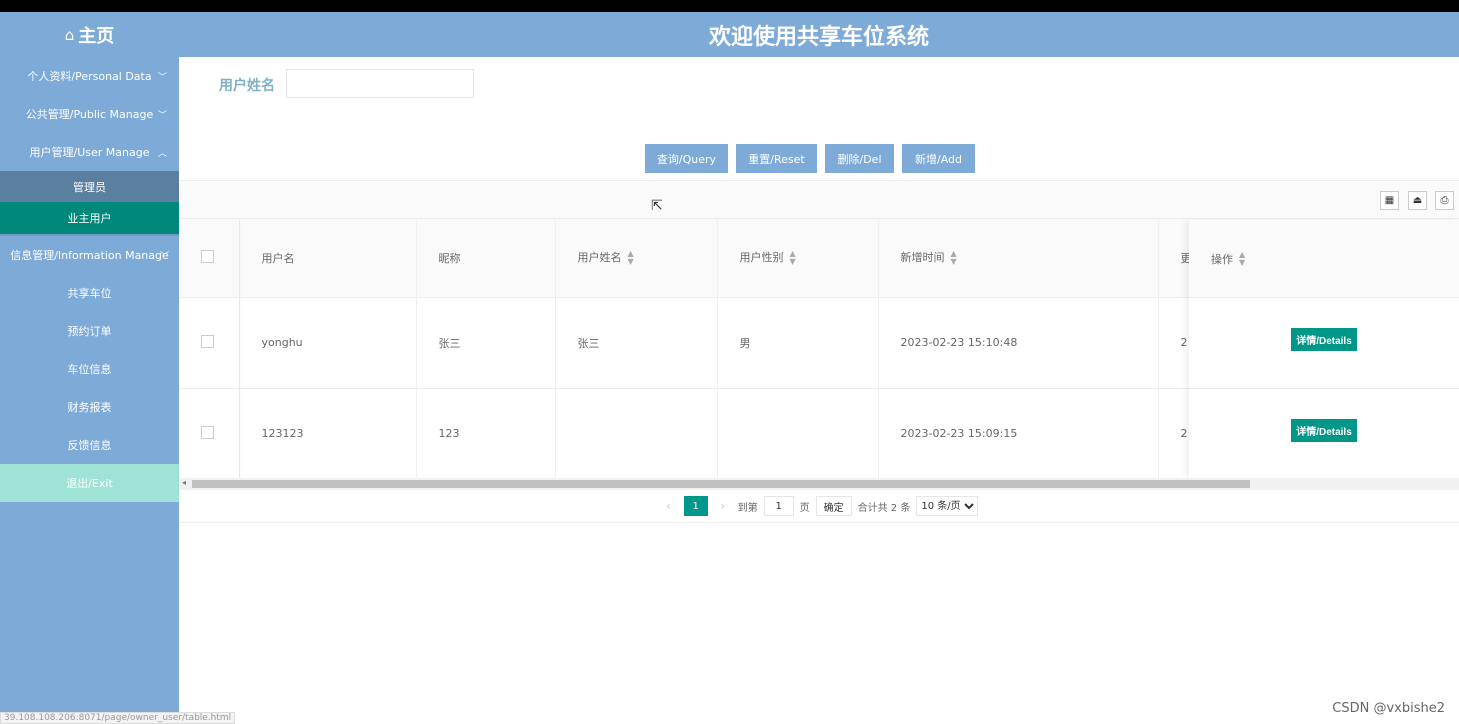 The height and width of the screenshot is (724, 1459). Describe the element at coordinates (89, 186) in the screenshot. I see `sidebar-item-admin: 管理员` at that location.